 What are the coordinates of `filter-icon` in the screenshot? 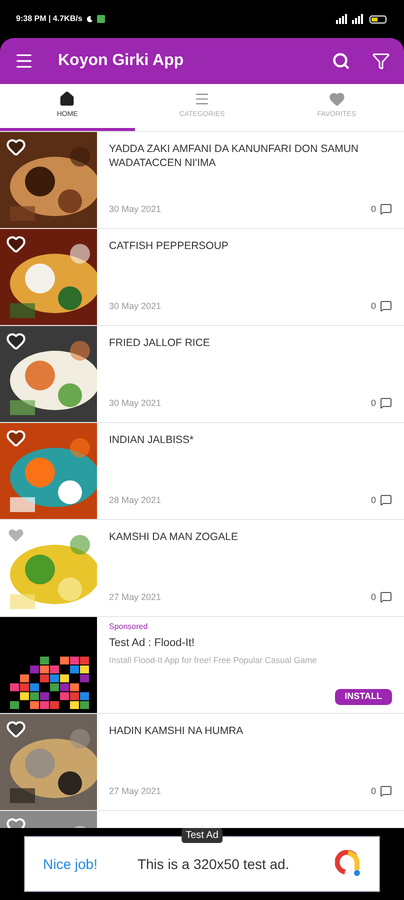 It's located at (381, 61).